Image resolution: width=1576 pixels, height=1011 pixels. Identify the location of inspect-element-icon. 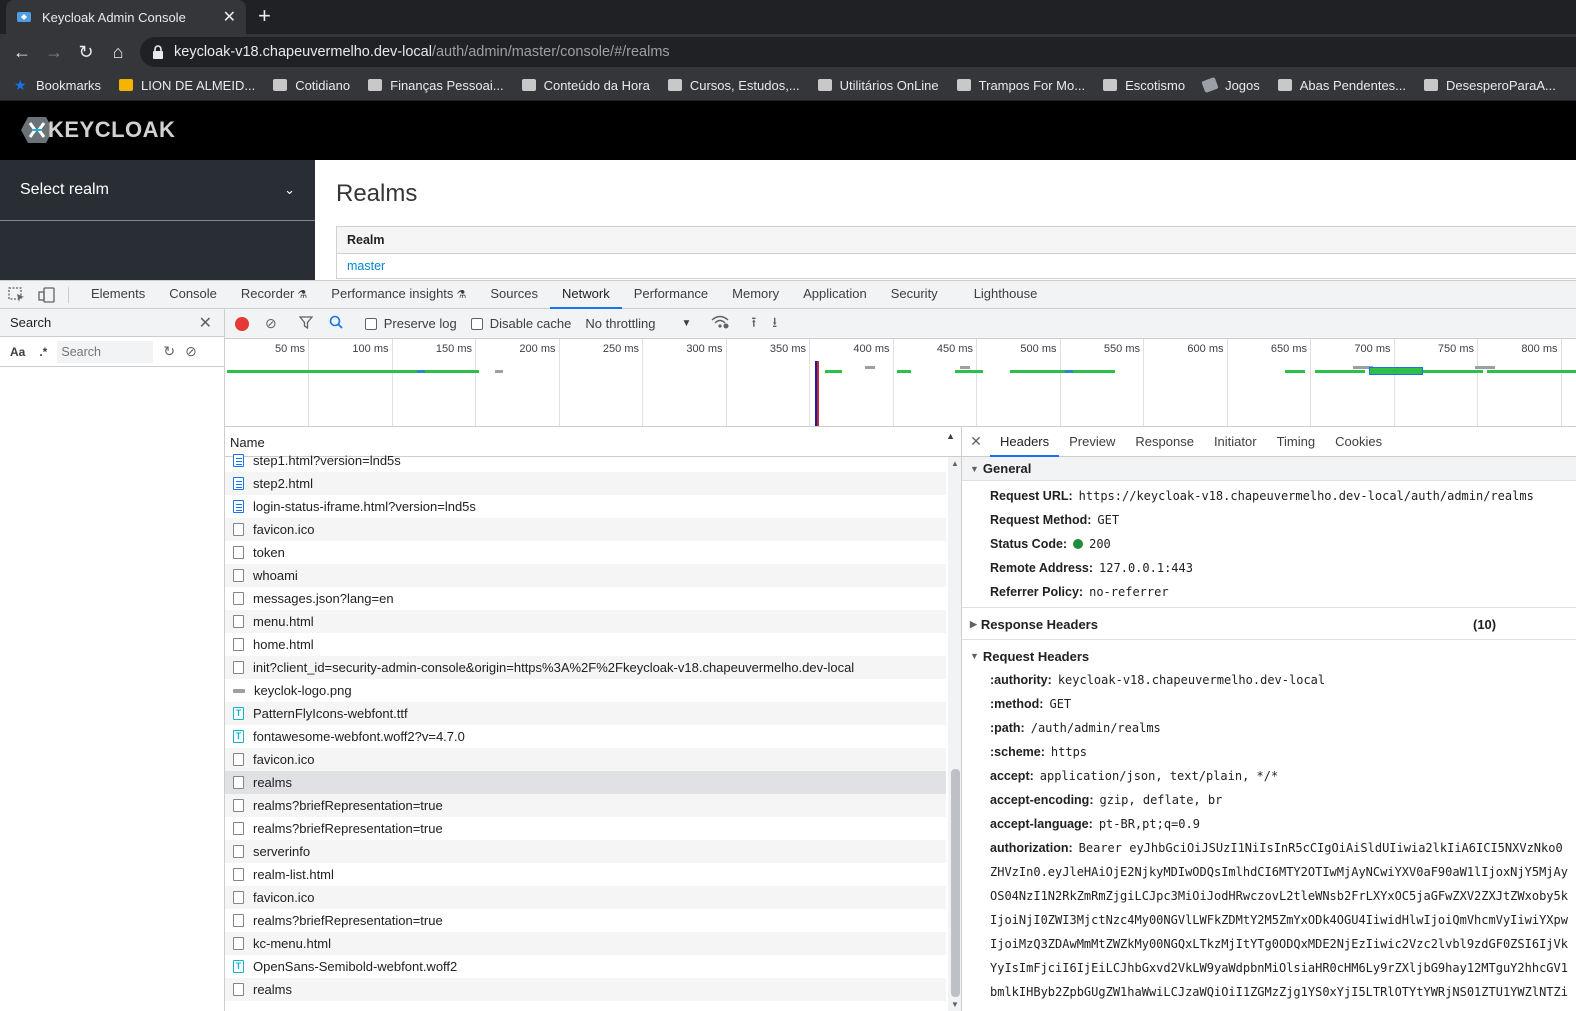
(19, 294).